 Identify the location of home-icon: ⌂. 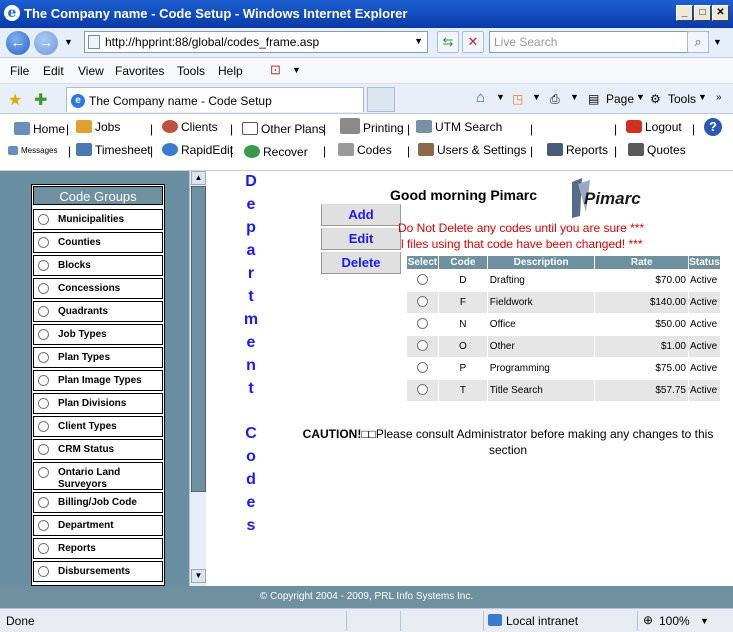
(480, 97).